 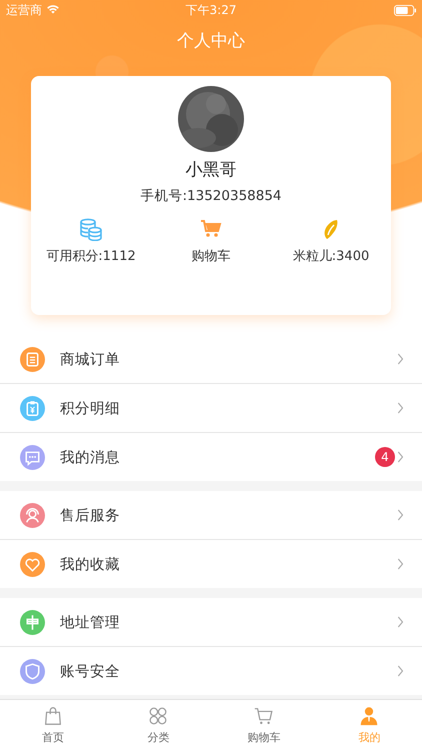 What do you see at coordinates (211, 196) in the screenshot?
I see `phone-number: 手机号:13520358854` at bounding box center [211, 196].